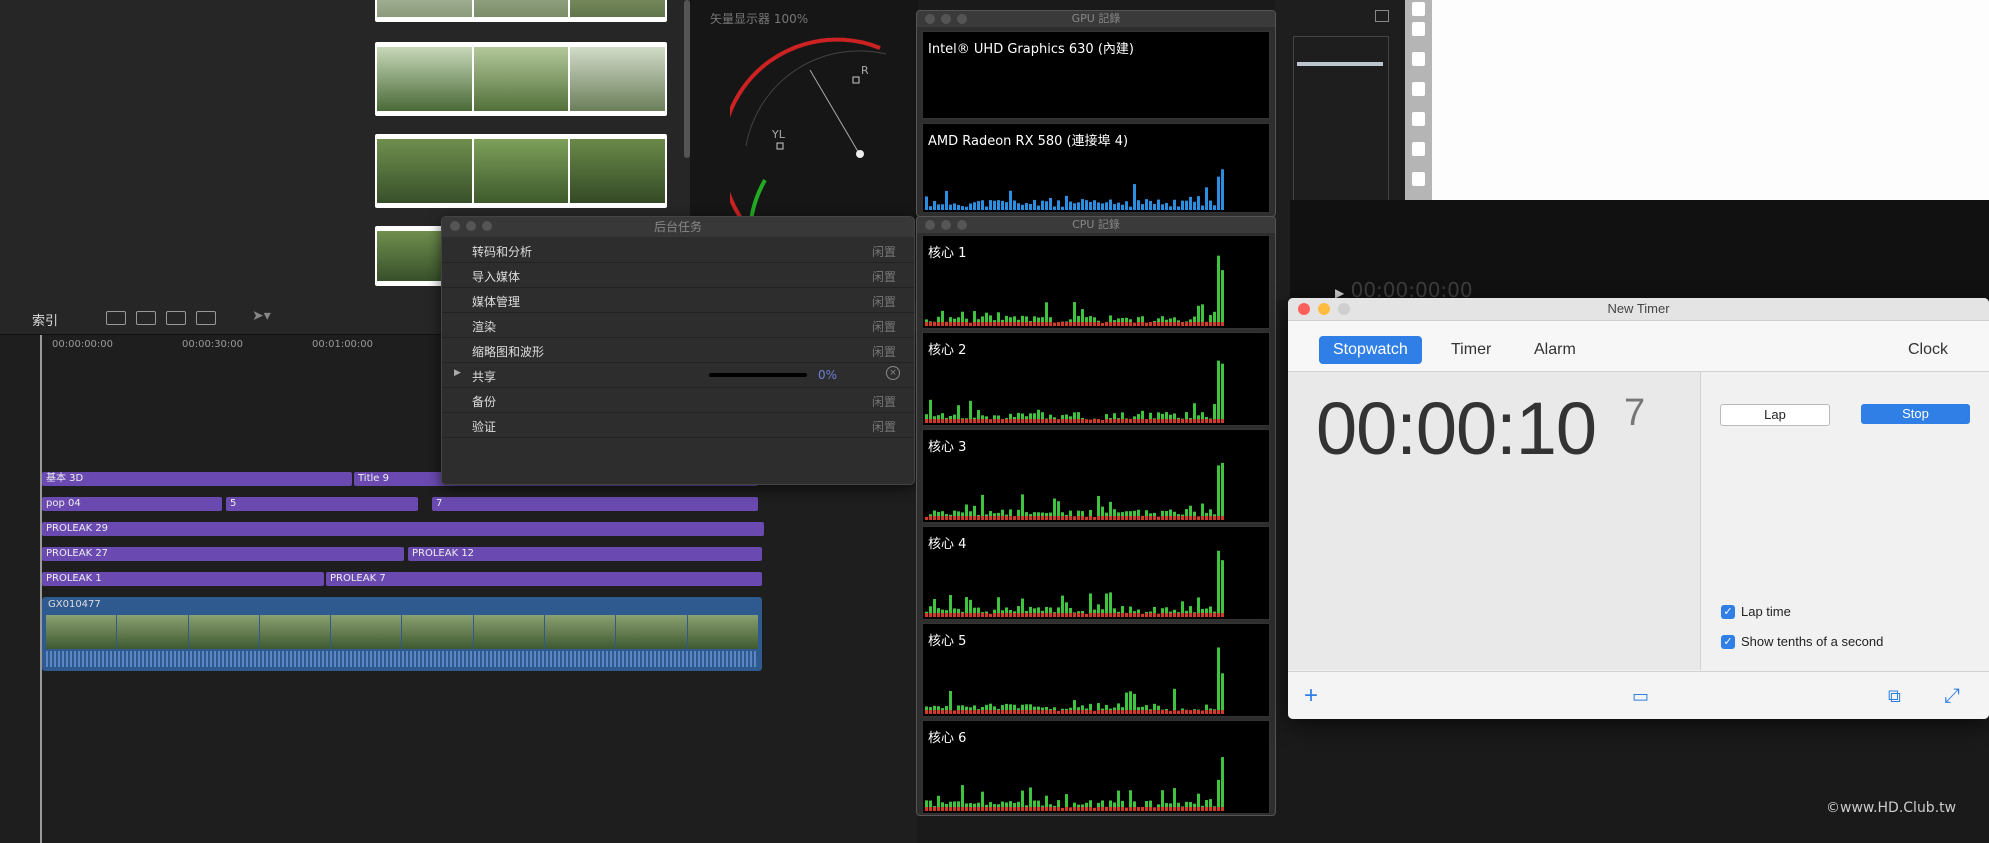 This screenshot has width=1989, height=843. I want to click on playhead, so click(41, 589).